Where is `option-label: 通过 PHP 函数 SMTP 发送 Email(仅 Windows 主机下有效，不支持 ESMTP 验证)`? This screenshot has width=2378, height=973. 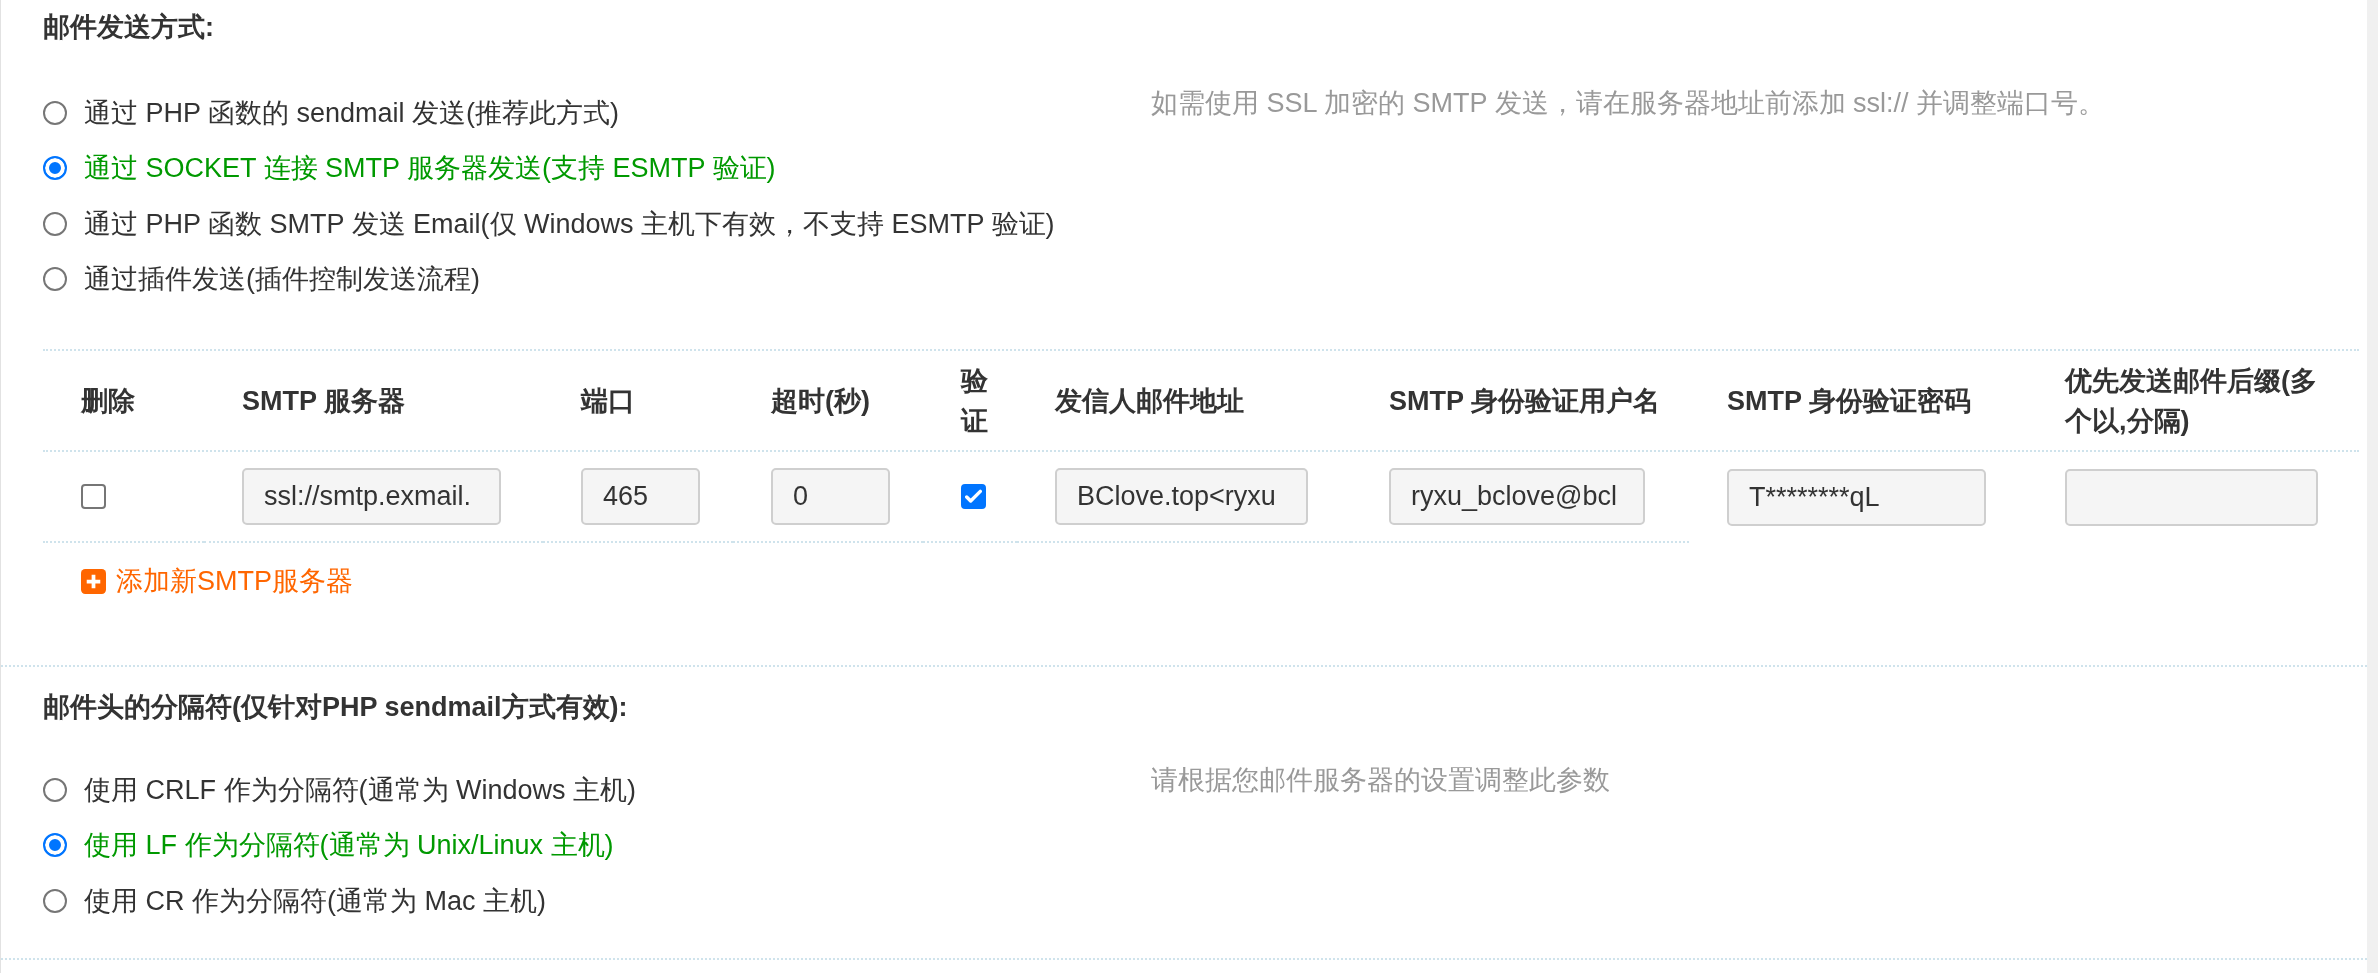 option-label: 通过 PHP 函数 SMTP 发送 Email(仅 Windows 主机下有效，不支持 ESMTP 验证) is located at coordinates (569, 223).